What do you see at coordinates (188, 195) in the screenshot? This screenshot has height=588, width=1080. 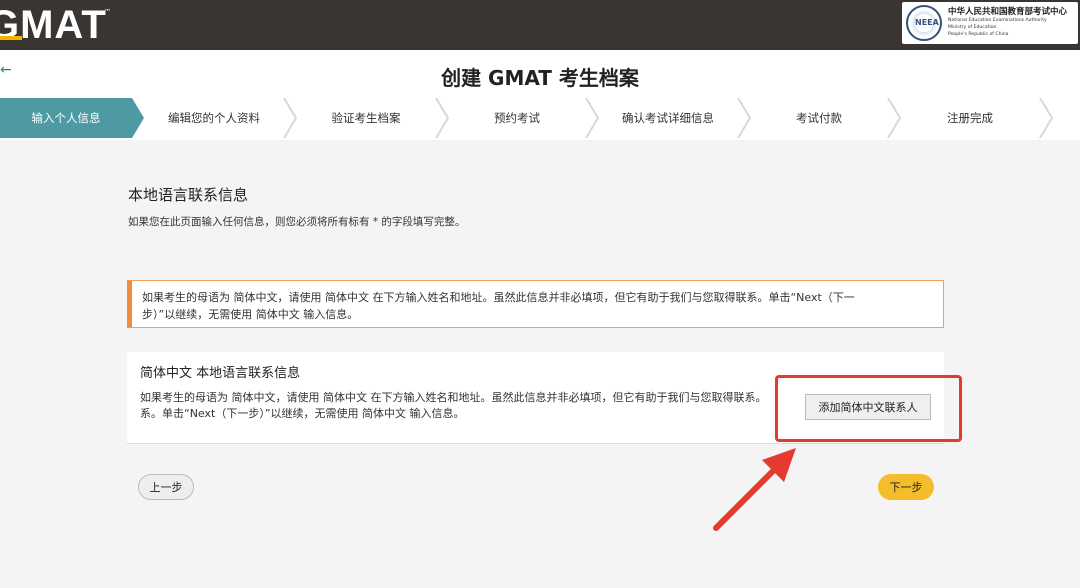 I see `section-title: 本地语言联系信息` at bounding box center [188, 195].